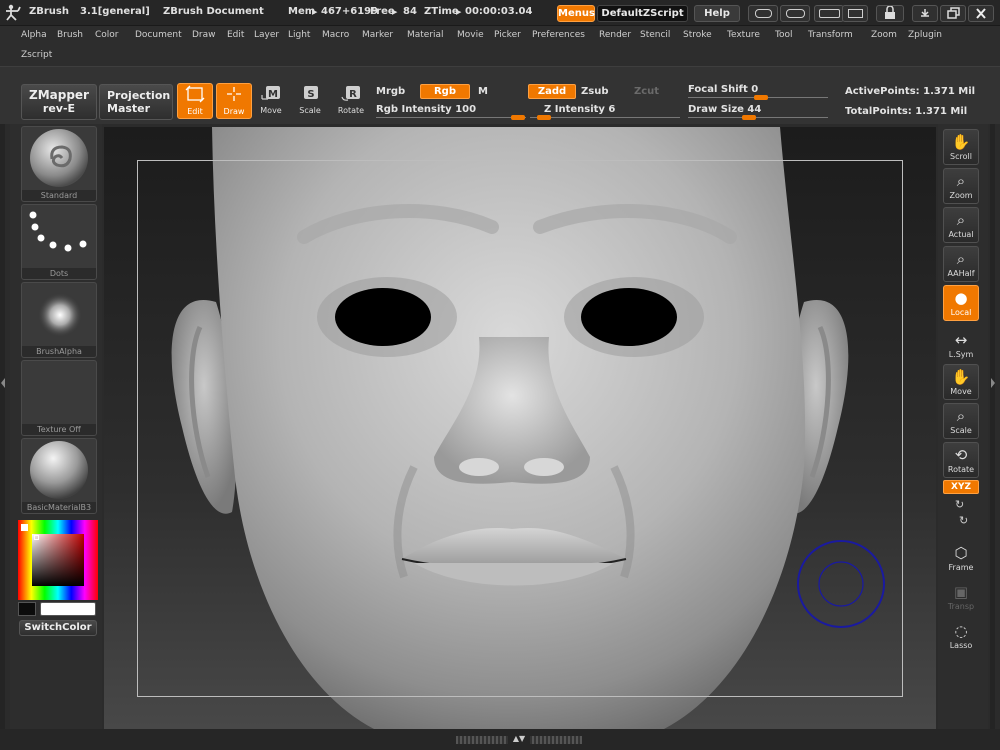  I want to click on texture-label: Texture Off, so click(59, 429).